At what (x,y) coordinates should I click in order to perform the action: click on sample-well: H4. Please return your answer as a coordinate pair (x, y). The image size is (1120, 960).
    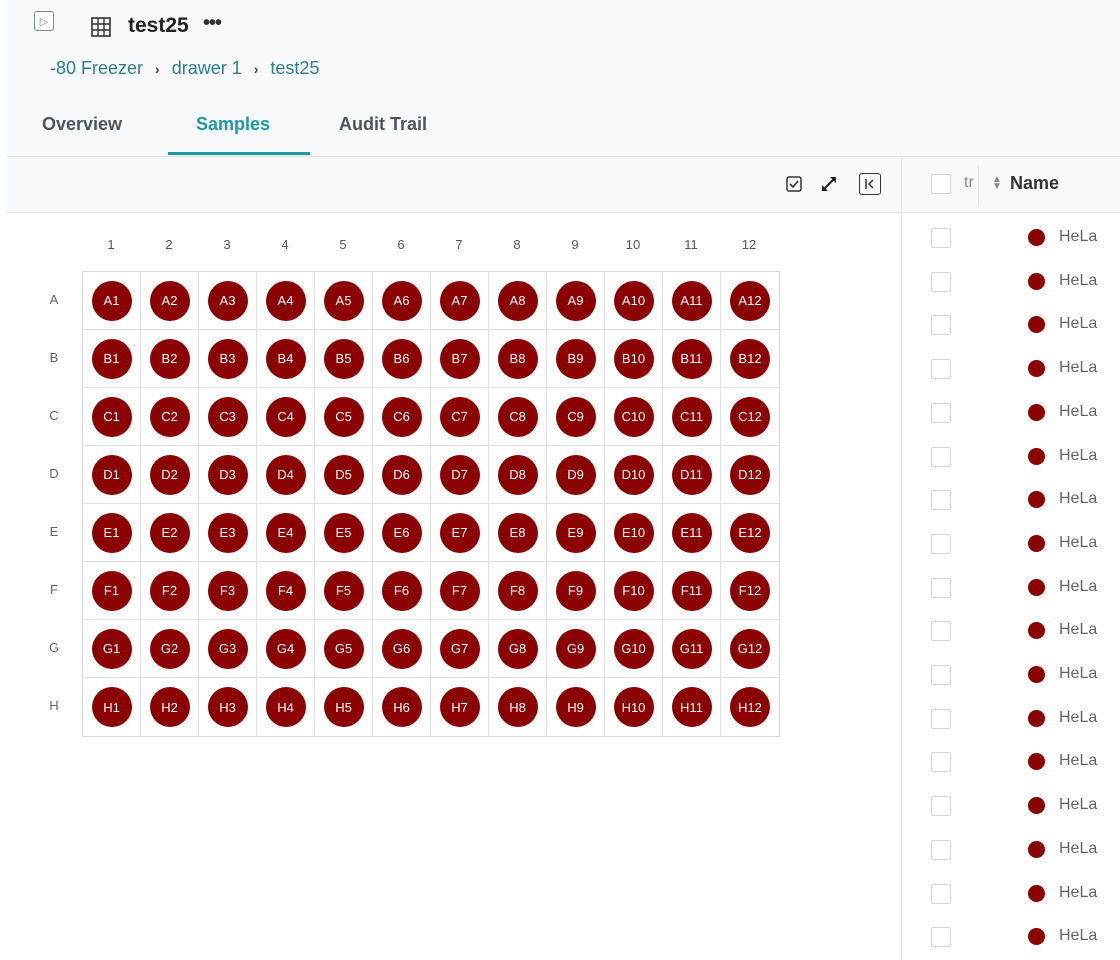
    Looking at the image, I should click on (285, 707).